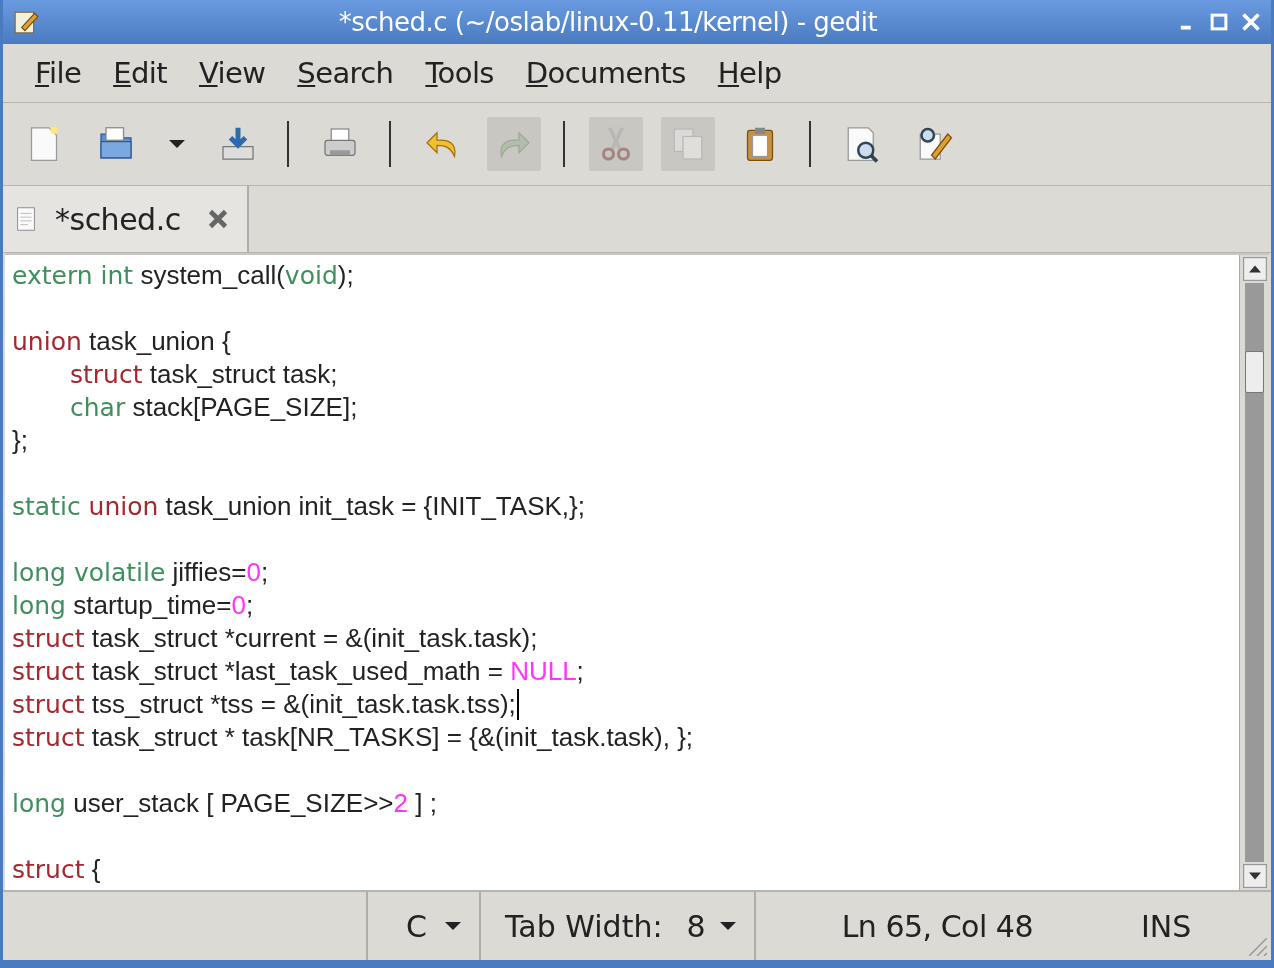 This screenshot has width=1274, height=968. Describe the element at coordinates (298, 506) in the screenshot. I see `code-line: static union task_union init_task = {INIT_TASK,};` at that location.